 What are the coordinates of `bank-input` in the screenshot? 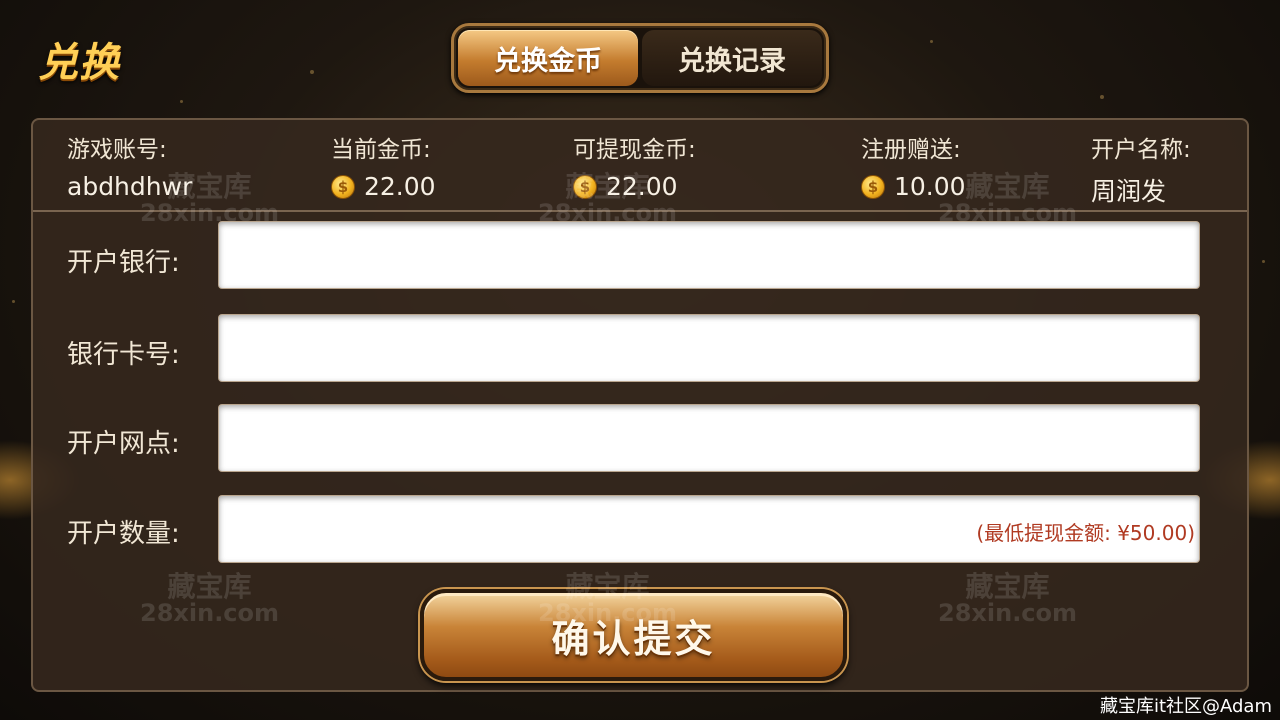 It's located at (709, 255).